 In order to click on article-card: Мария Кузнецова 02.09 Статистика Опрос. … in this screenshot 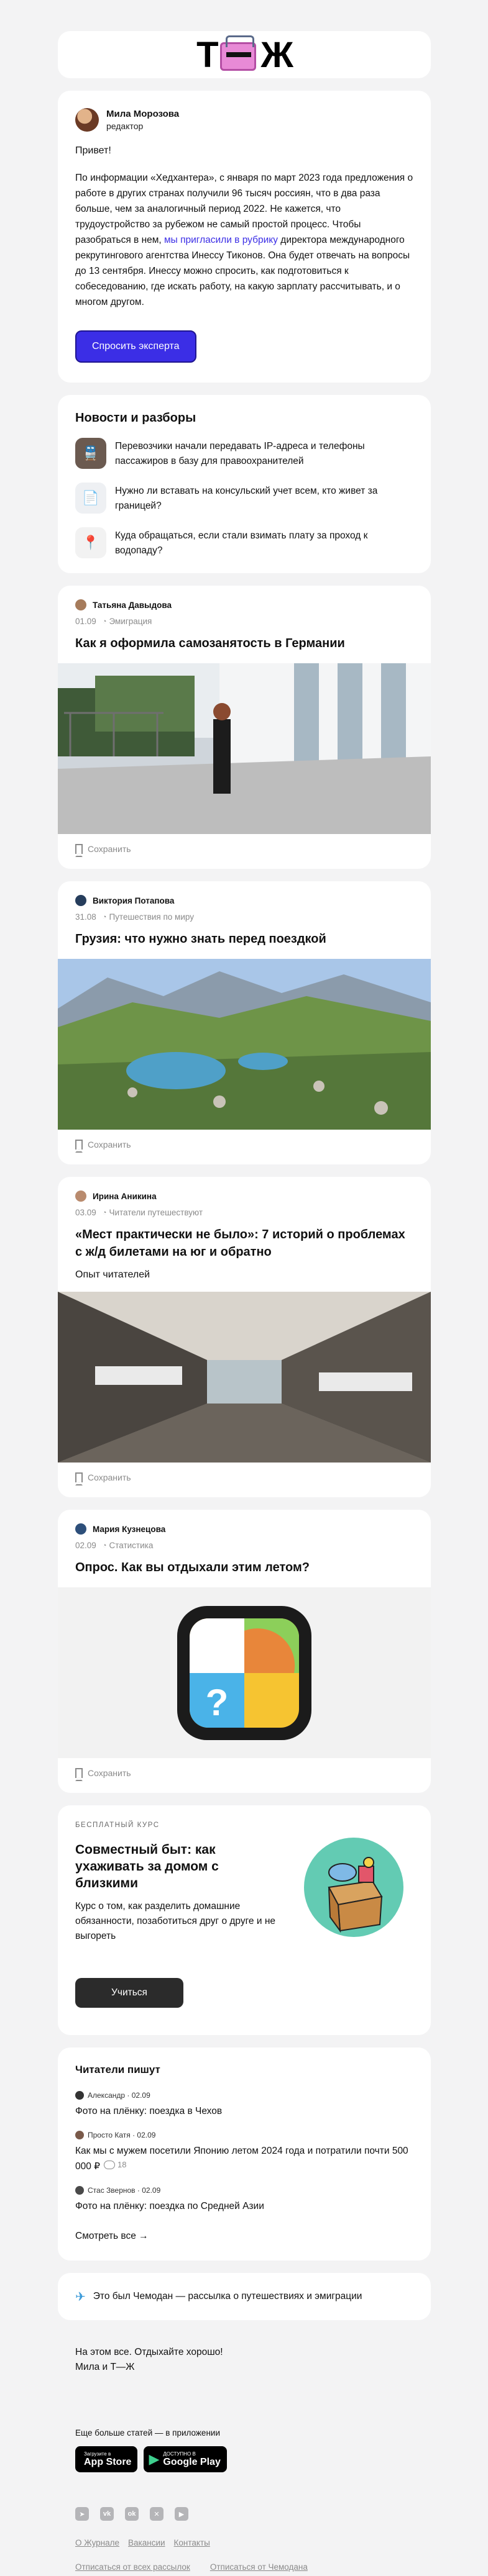, I will do `click(244, 1651)`.